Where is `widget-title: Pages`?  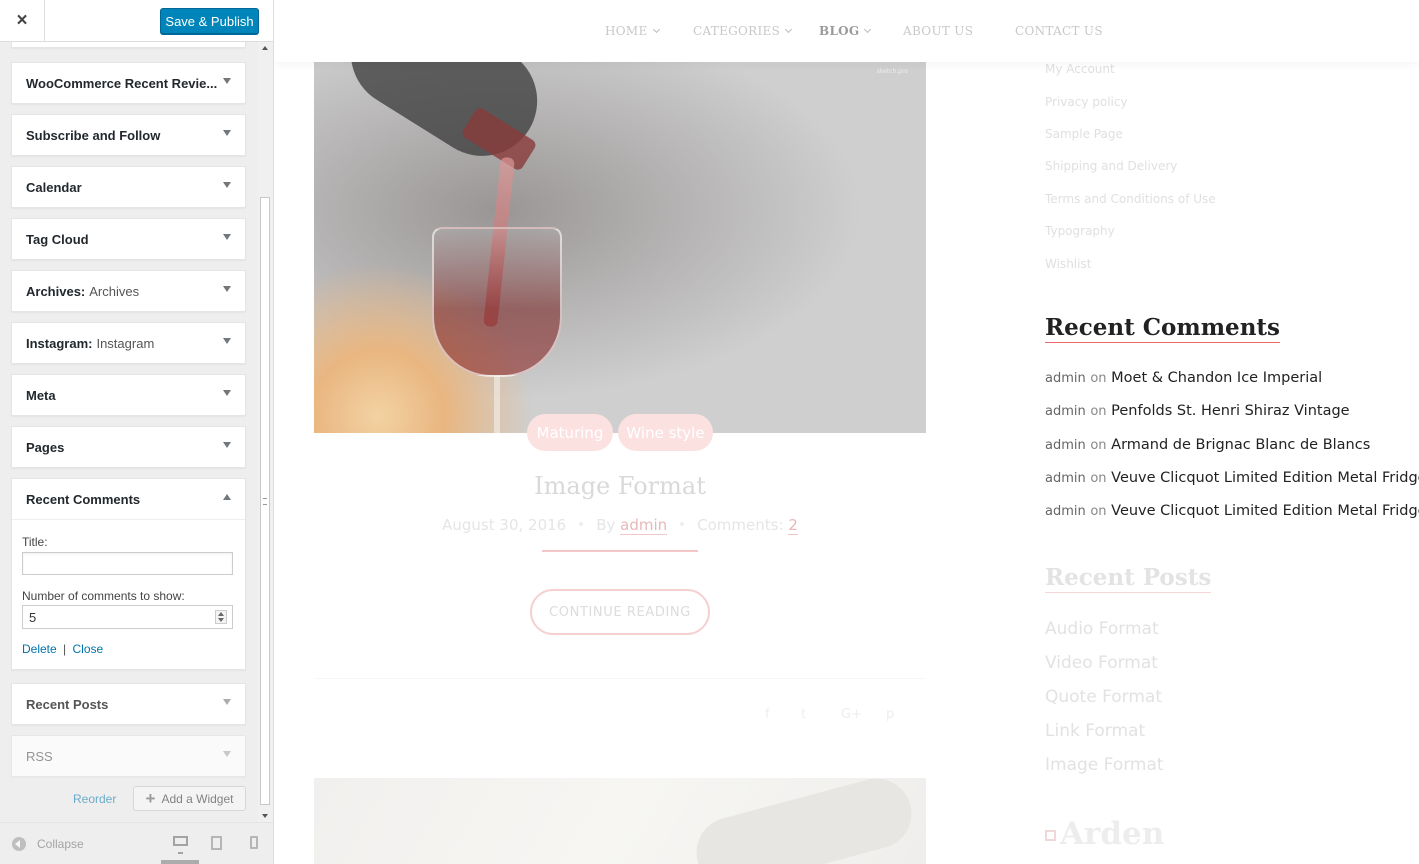 widget-title: Pages is located at coordinates (45, 447).